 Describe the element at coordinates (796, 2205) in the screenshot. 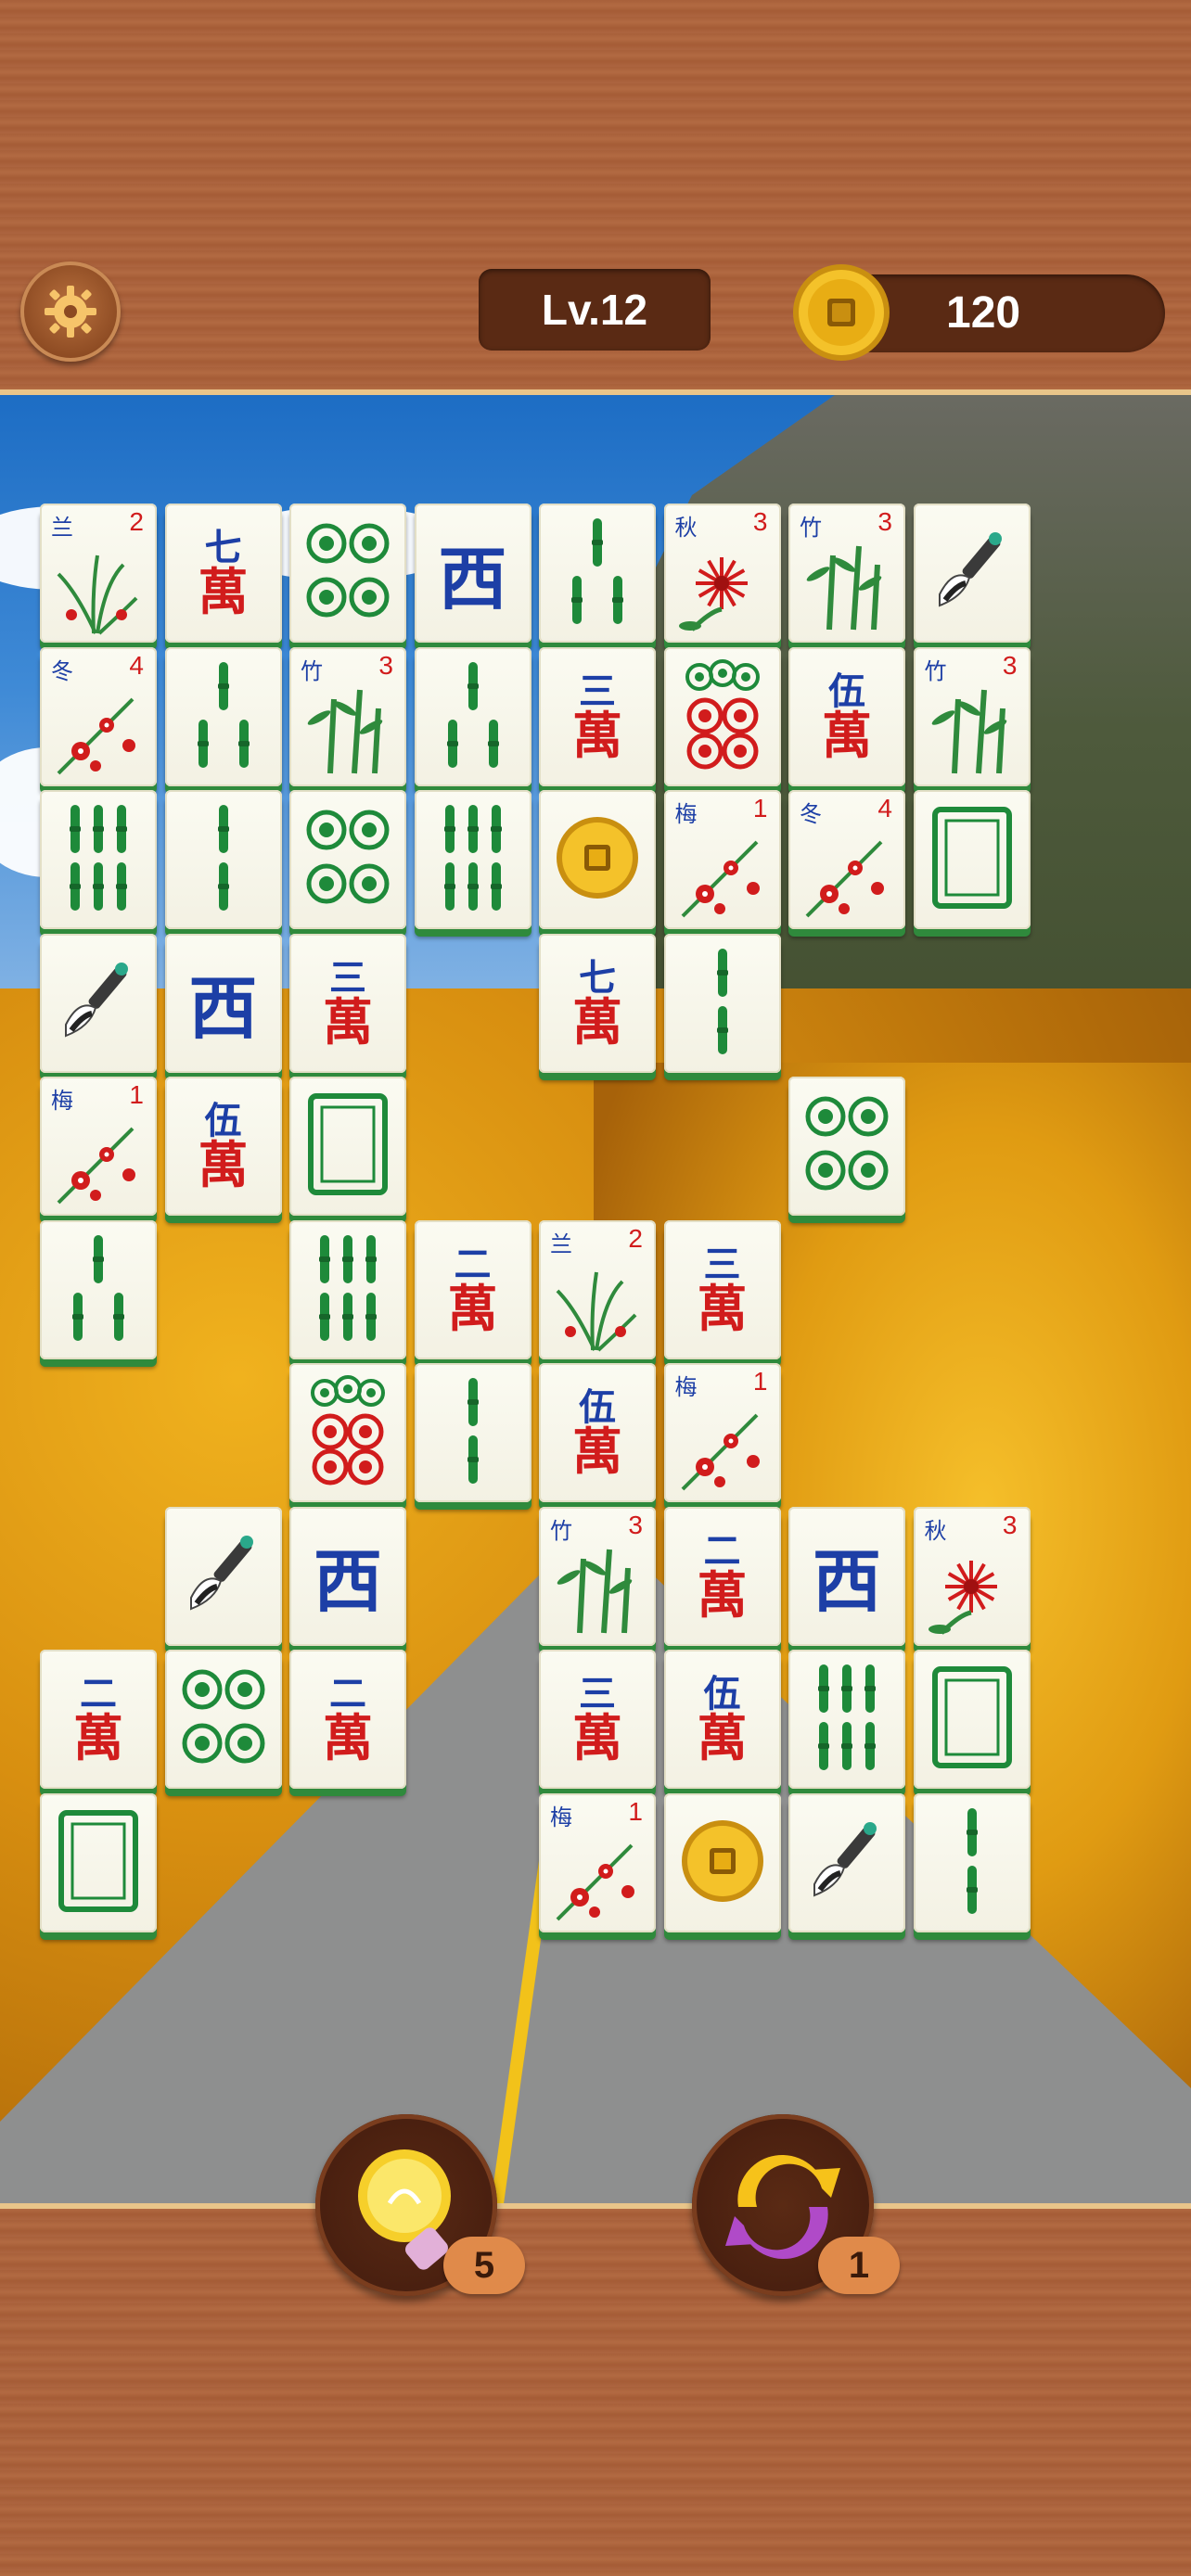

I see `shuffle-button: 1` at that location.